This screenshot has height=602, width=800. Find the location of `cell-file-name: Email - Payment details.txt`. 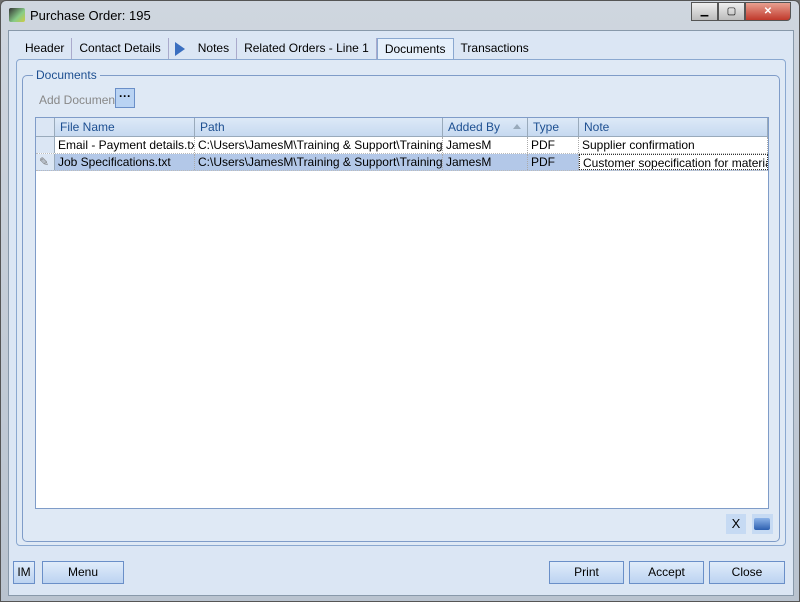

cell-file-name: Email - Payment details.txt is located at coordinates (125, 145).